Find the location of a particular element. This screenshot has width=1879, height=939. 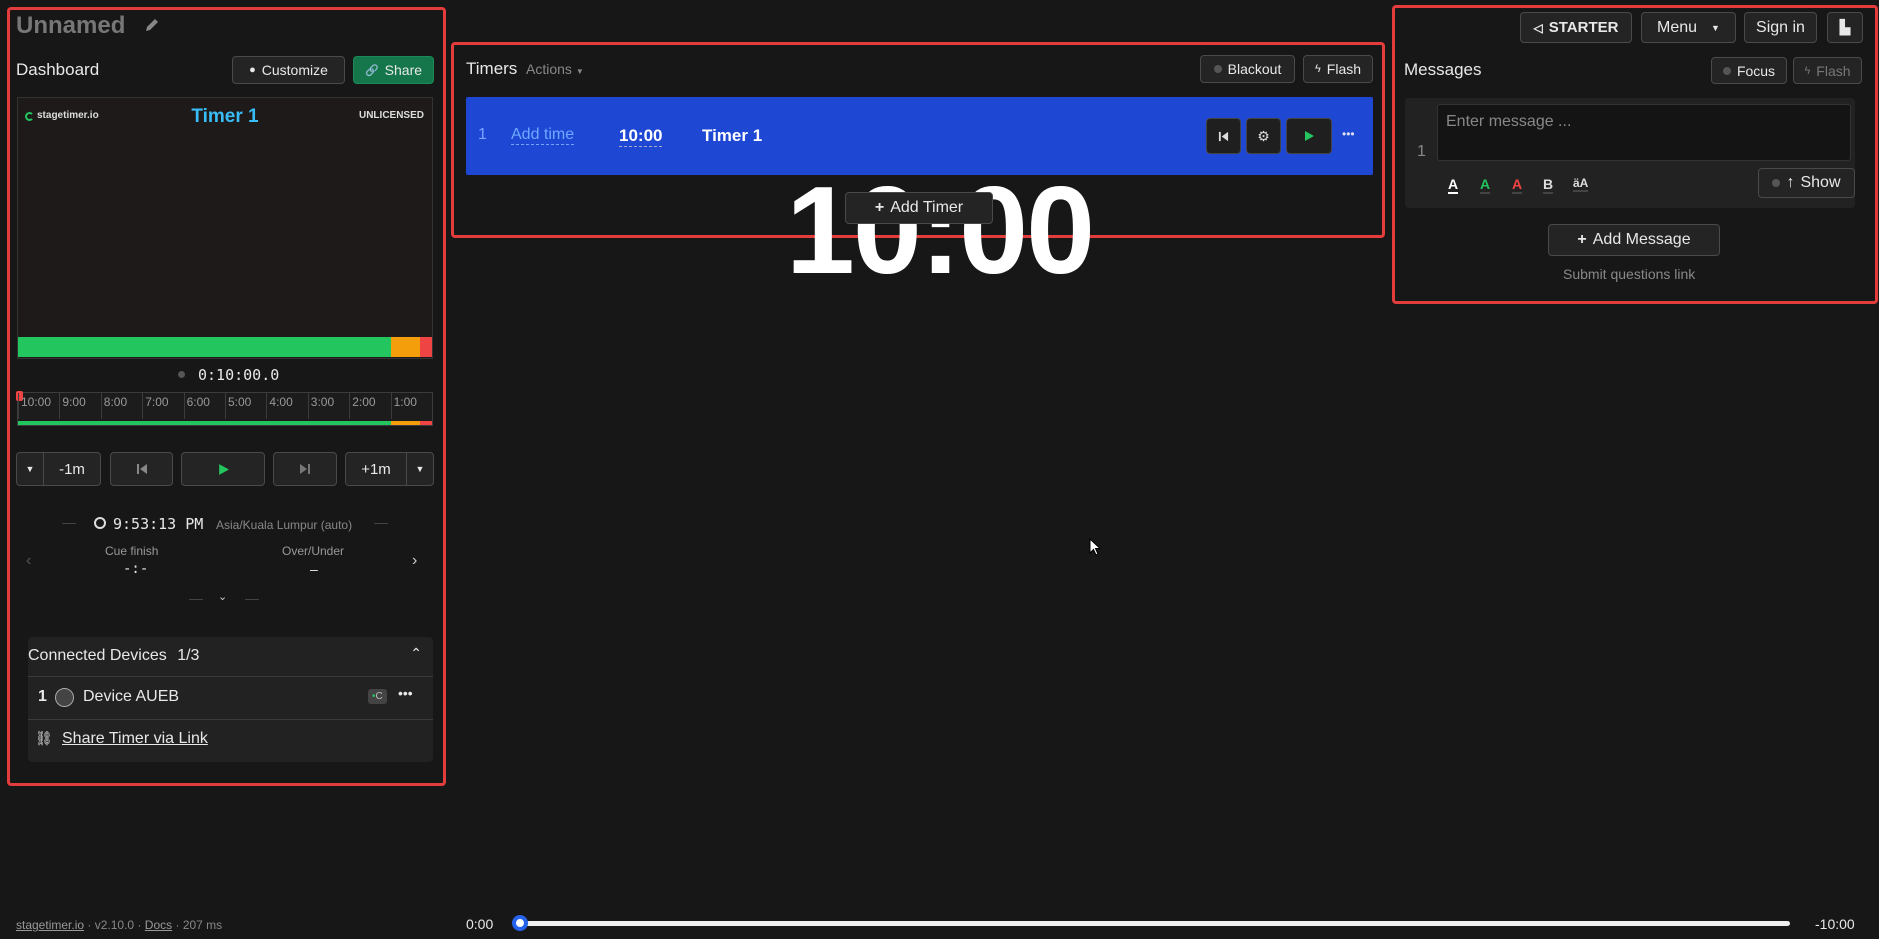

device-avatar-icon is located at coordinates (64, 697).